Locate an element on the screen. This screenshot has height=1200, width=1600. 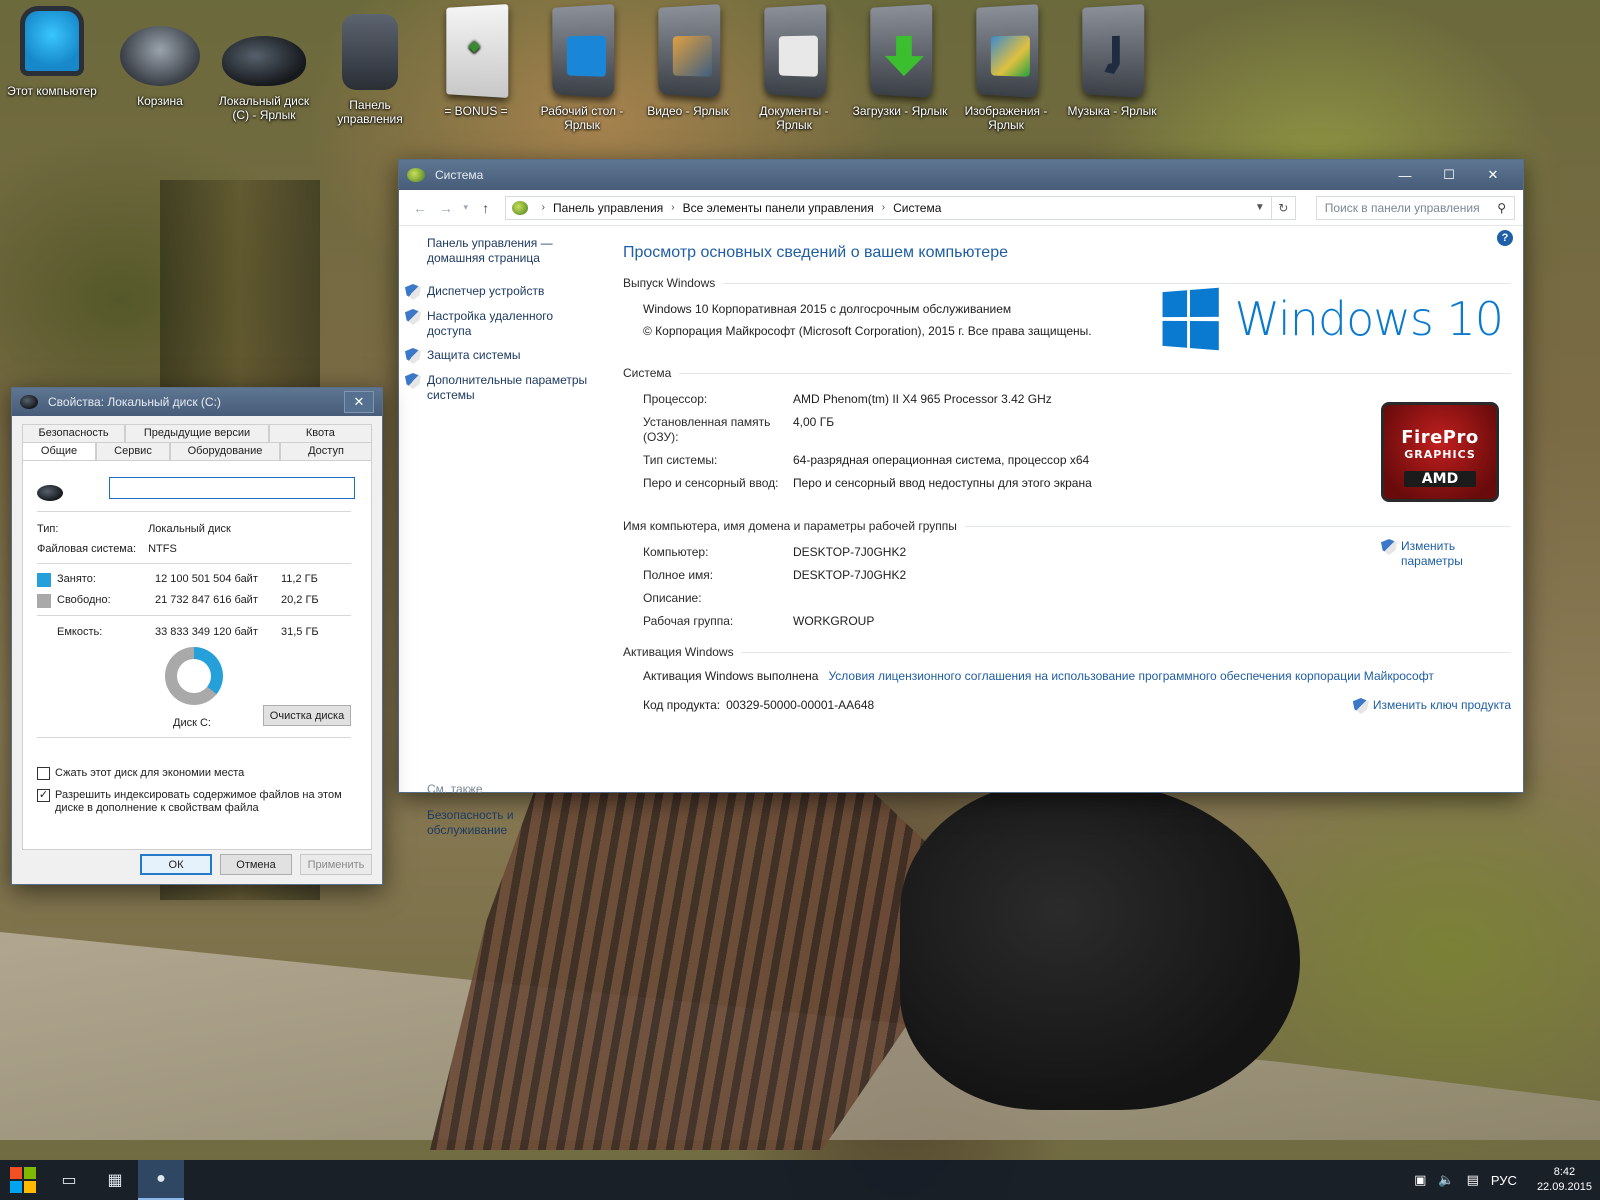
desktop-icon-label: Загрузки - Ярлык is located at coordinates (900, 111).